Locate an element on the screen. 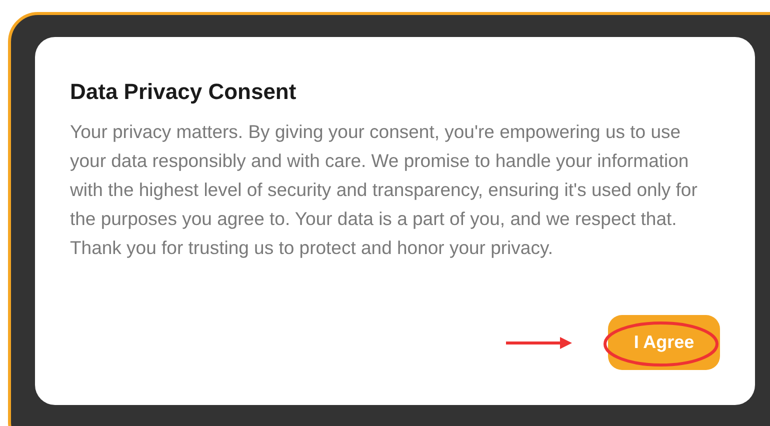  dialog-title: Data Privacy Consent is located at coordinates (183, 92).